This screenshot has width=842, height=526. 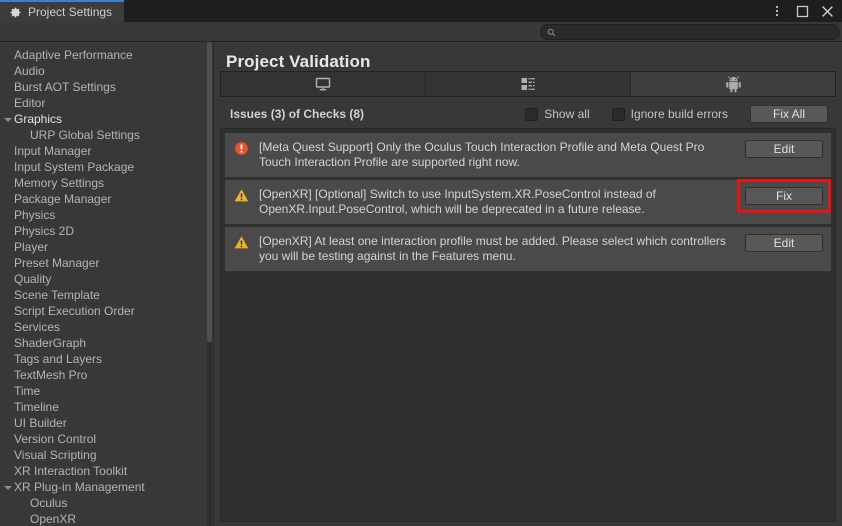 I want to click on tab-dedicated-server, so click(x=528, y=84).